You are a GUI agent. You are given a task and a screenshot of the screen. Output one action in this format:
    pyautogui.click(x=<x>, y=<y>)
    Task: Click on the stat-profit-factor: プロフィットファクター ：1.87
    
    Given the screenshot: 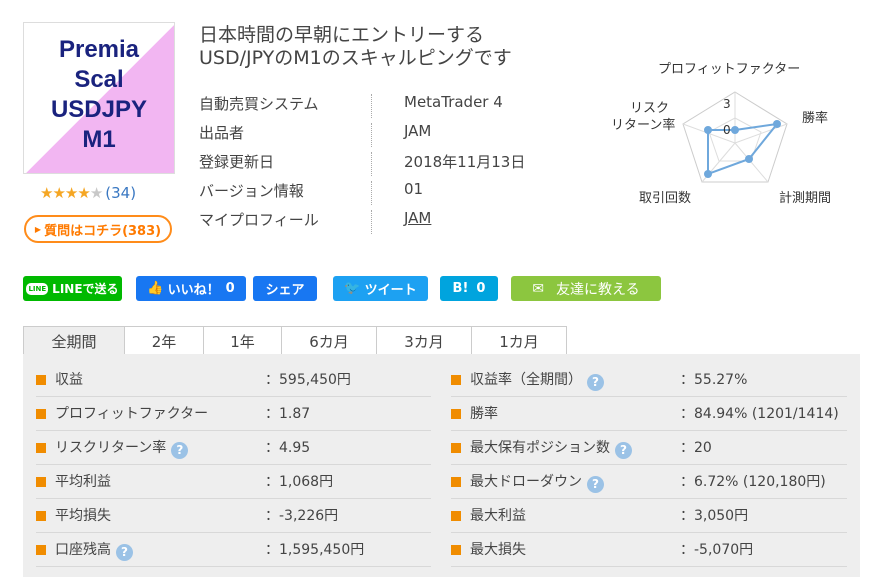 What is the action you would take?
    pyautogui.click(x=233, y=414)
    